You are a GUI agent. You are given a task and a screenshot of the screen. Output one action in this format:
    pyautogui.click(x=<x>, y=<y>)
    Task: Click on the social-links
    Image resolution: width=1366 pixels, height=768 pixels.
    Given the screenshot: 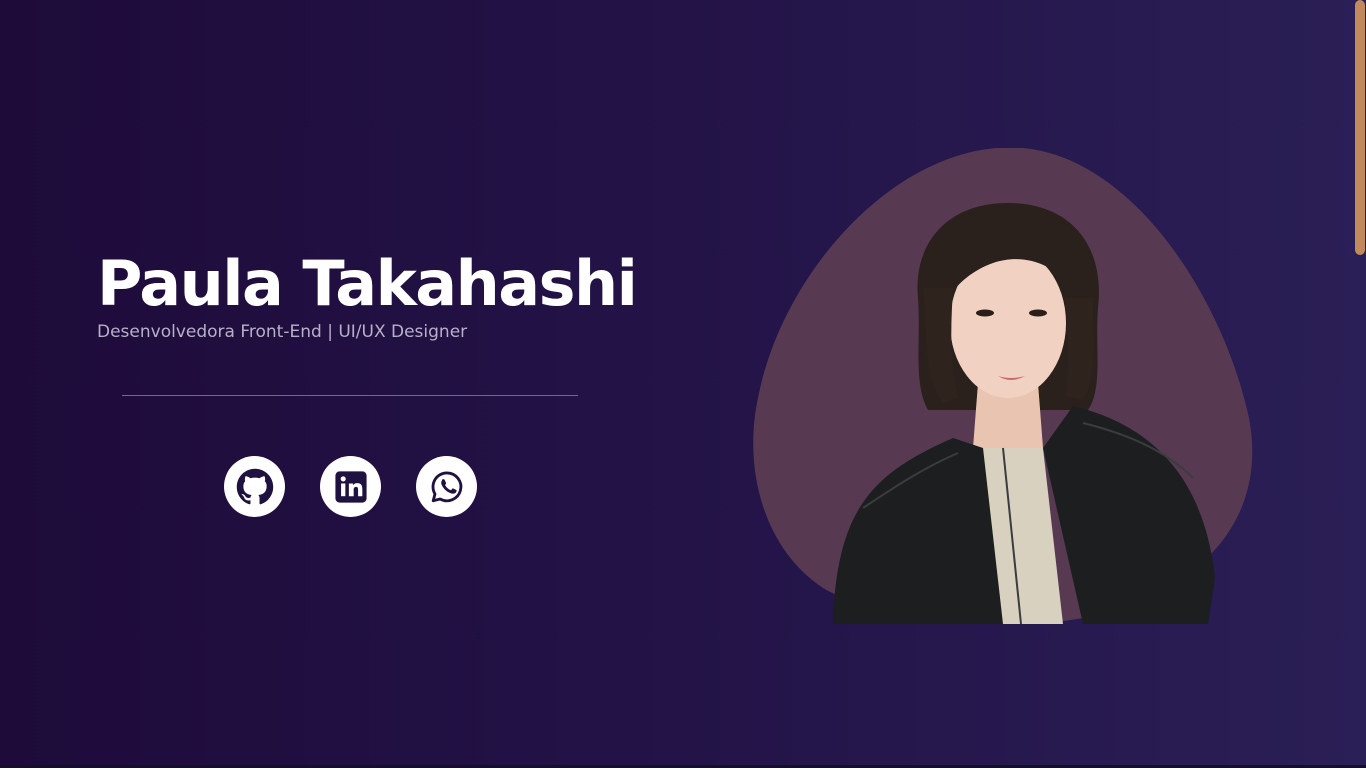 What is the action you would take?
    pyautogui.click(x=350, y=486)
    